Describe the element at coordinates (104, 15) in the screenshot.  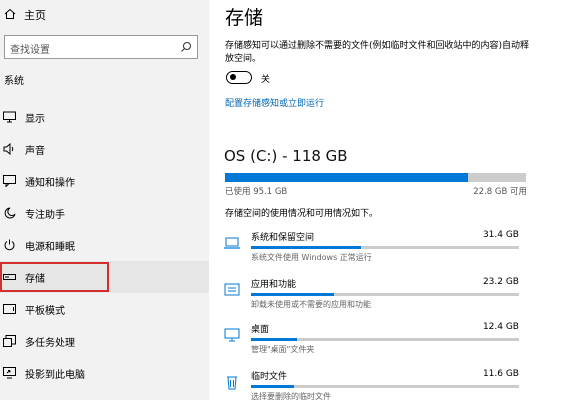
I see `home-nav-item: 主页` at that location.